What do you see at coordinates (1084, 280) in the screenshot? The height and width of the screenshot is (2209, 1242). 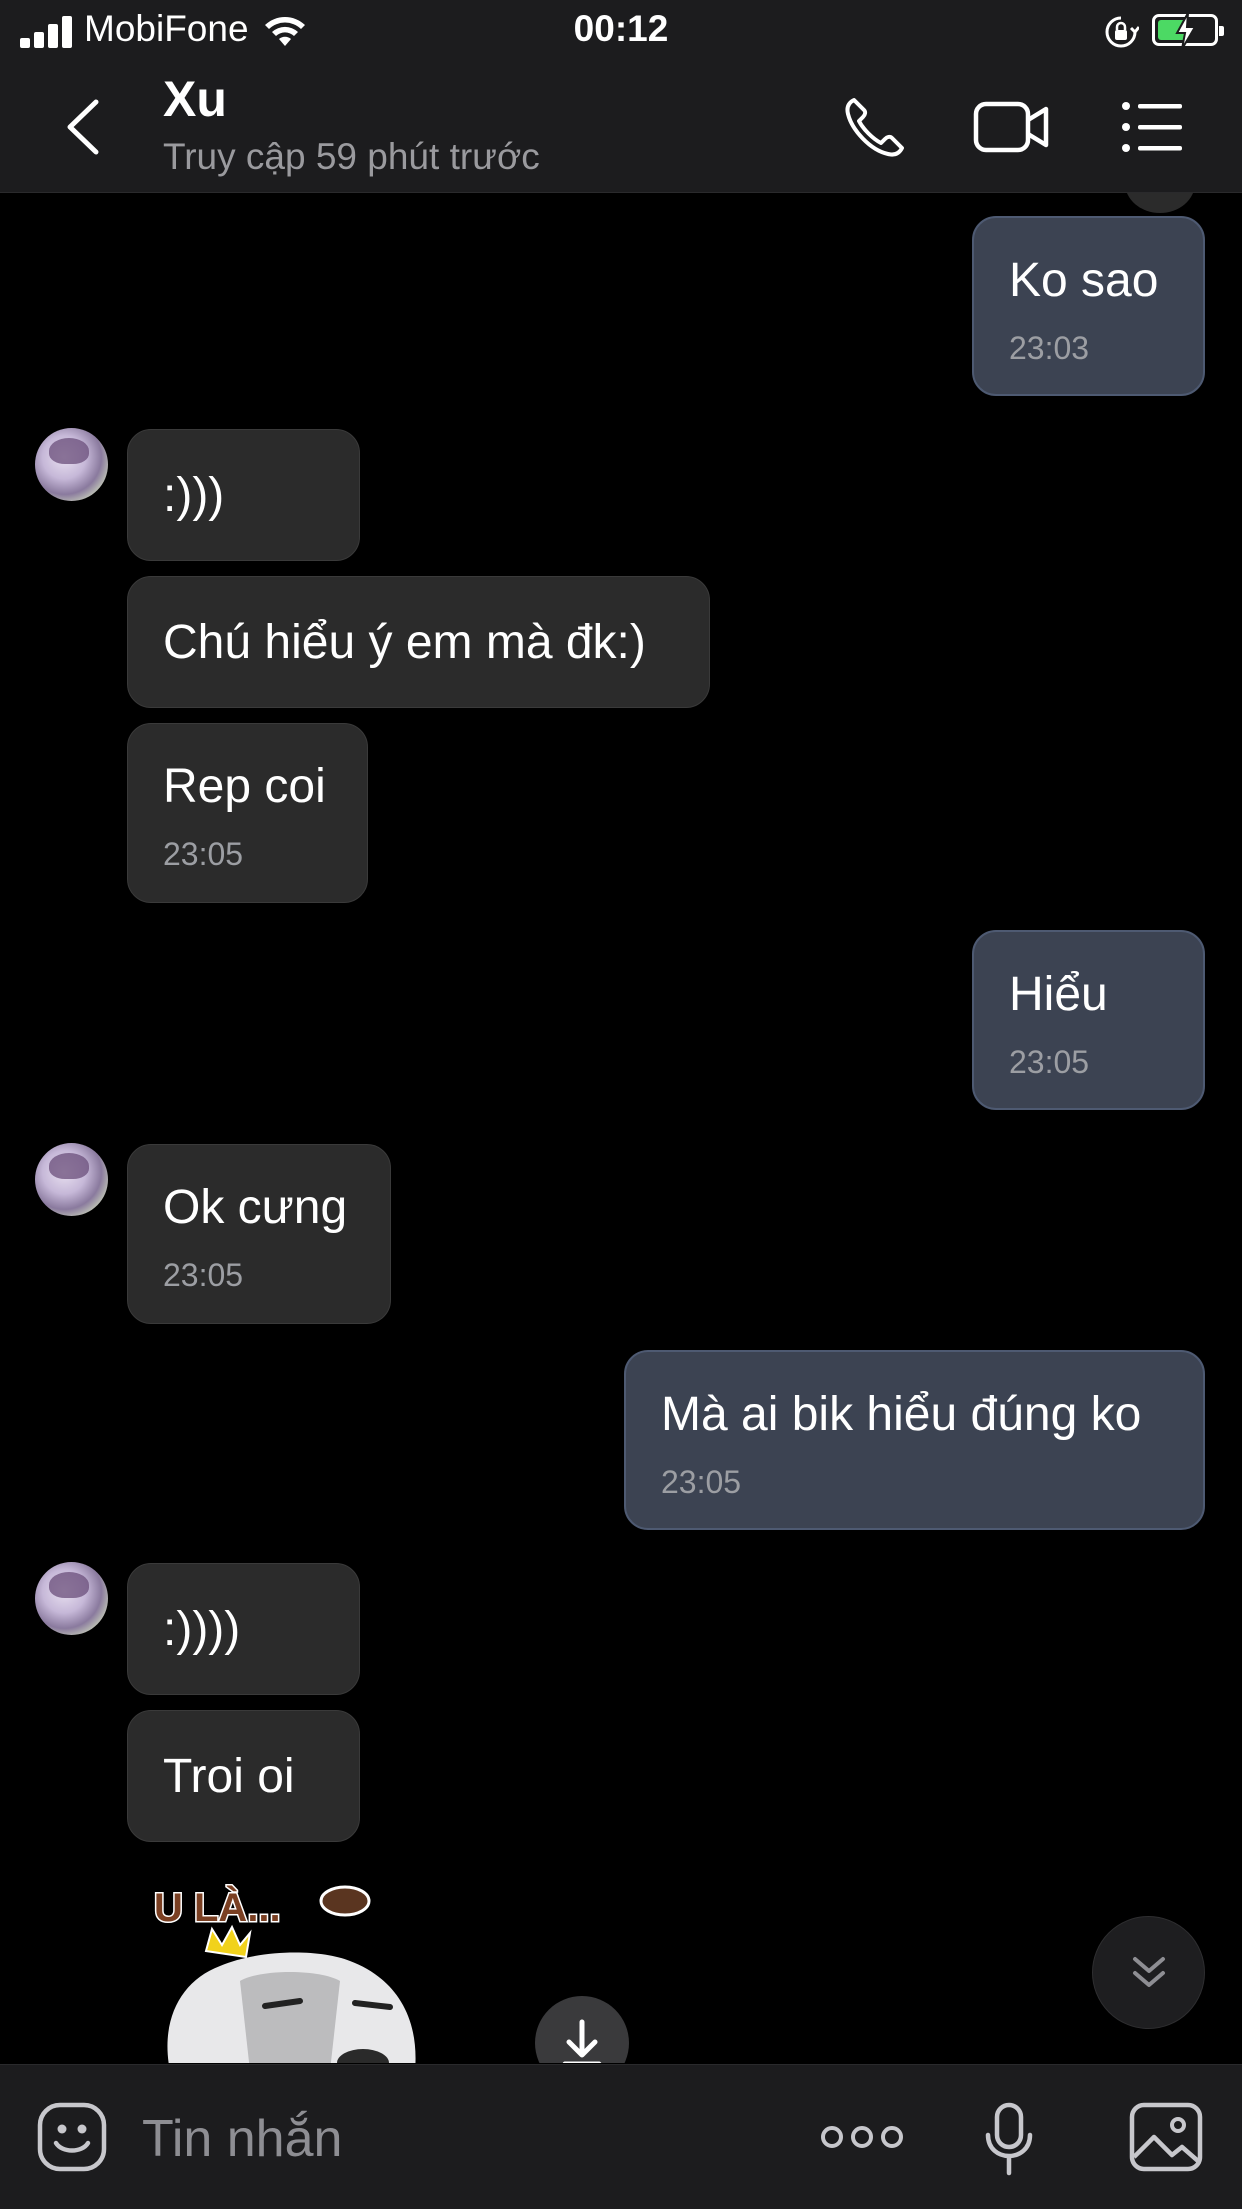 I see `message-text: Ko sao` at bounding box center [1084, 280].